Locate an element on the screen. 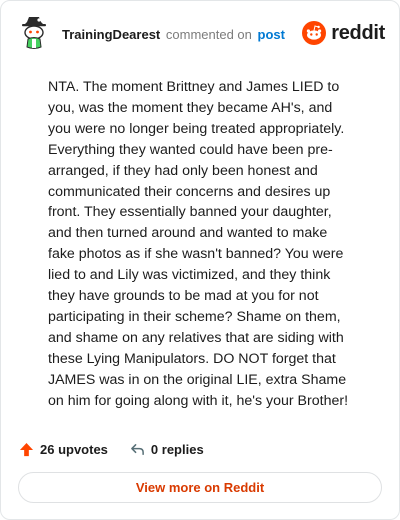 The height and width of the screenshot is (520, 400). reddit-logo-icon is located at coordinates (314, 33).